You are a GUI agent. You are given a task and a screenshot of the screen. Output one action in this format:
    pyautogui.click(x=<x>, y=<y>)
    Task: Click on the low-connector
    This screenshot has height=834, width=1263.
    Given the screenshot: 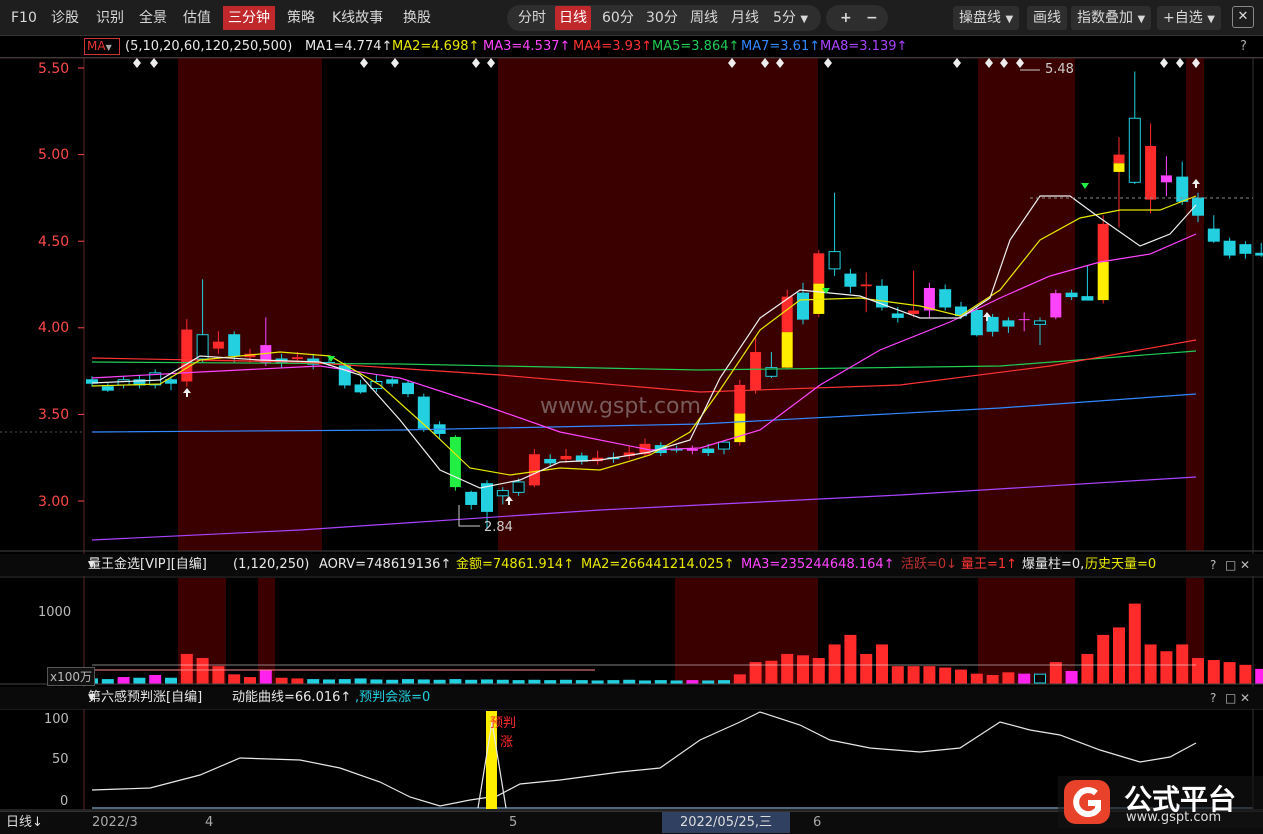 What is the action you would take?
    pyautogui.click(x=469, y=516)
    